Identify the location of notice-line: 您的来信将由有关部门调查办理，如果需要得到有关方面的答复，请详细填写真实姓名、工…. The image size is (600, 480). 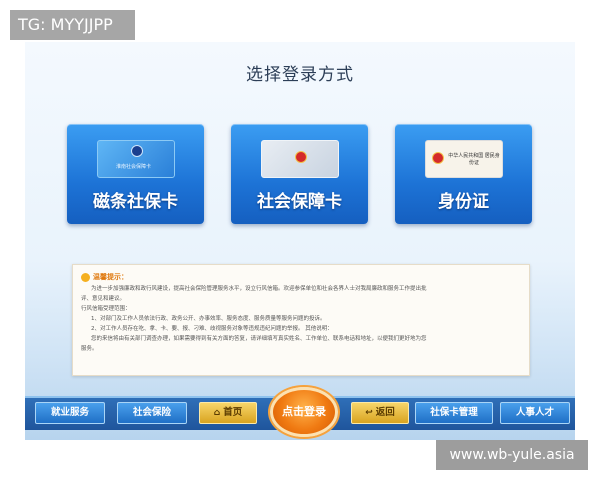
(259, 339).